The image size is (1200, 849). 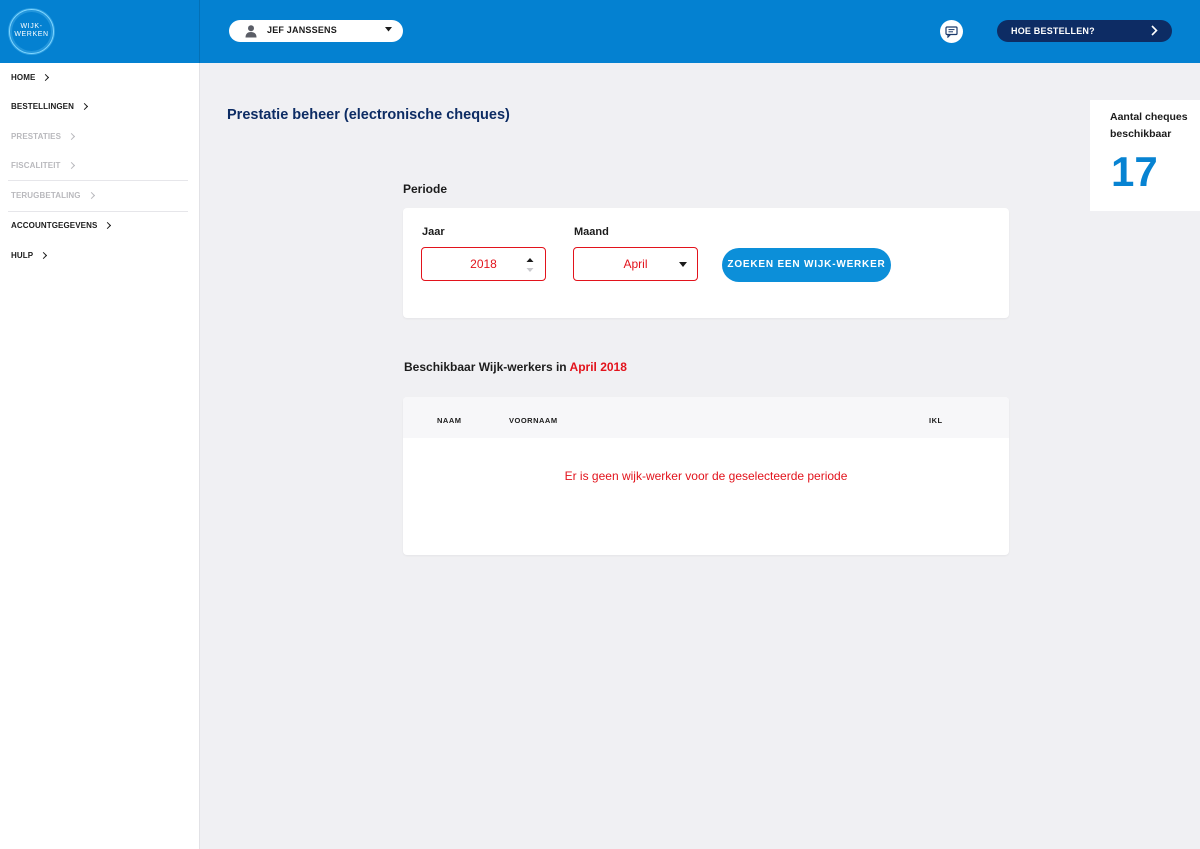 What do you see at coordinates (22, 255) in the screenshot?
I see `sidebar-item-label: HULP` at bounding box center [22, 255].